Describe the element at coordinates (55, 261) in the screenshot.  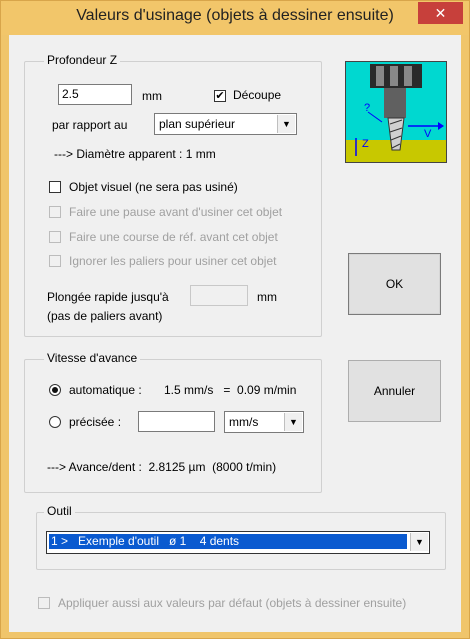
I see `ignorer-paliers-checkbox` at that location.